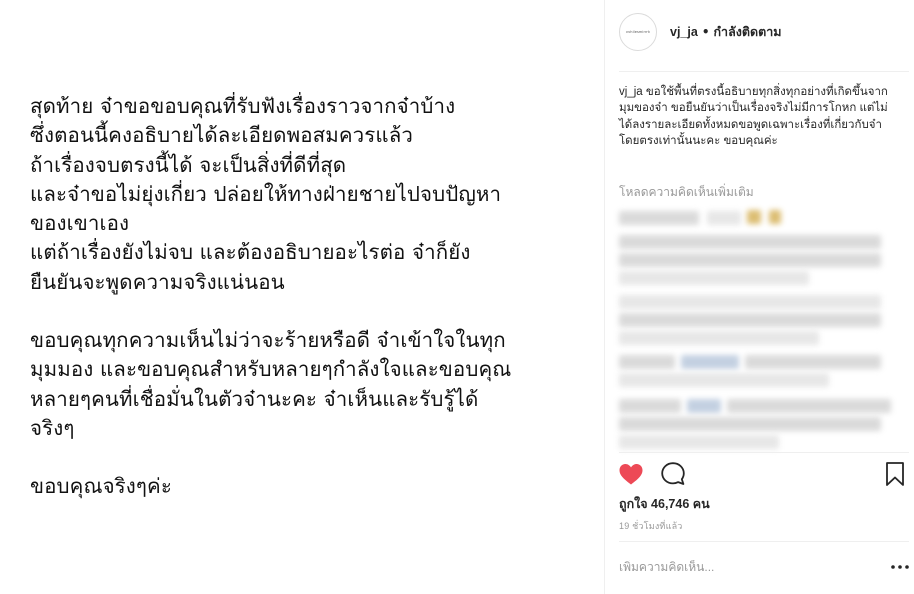  I want to click on heart-icon, so click(631, 474).